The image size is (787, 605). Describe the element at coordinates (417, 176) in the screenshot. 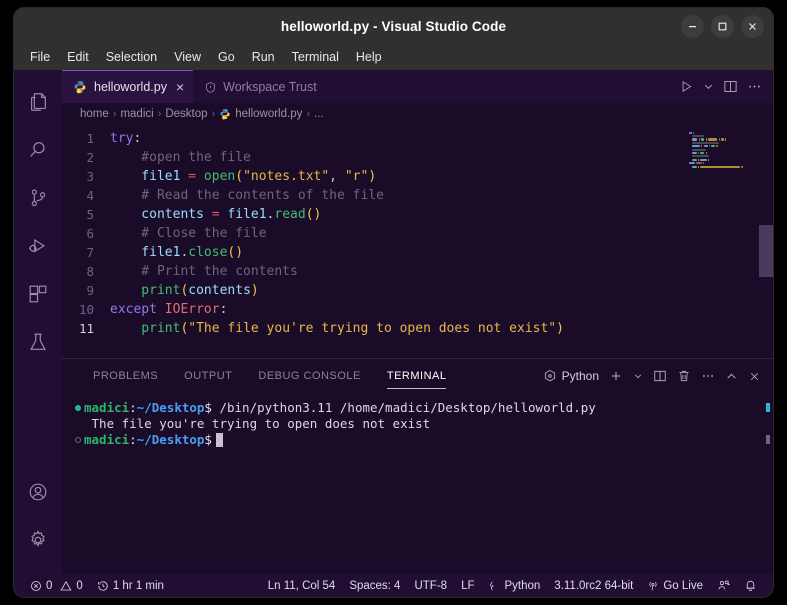

I see `code-line: 3 file1 = open("notes.txt", "r")` at that location.